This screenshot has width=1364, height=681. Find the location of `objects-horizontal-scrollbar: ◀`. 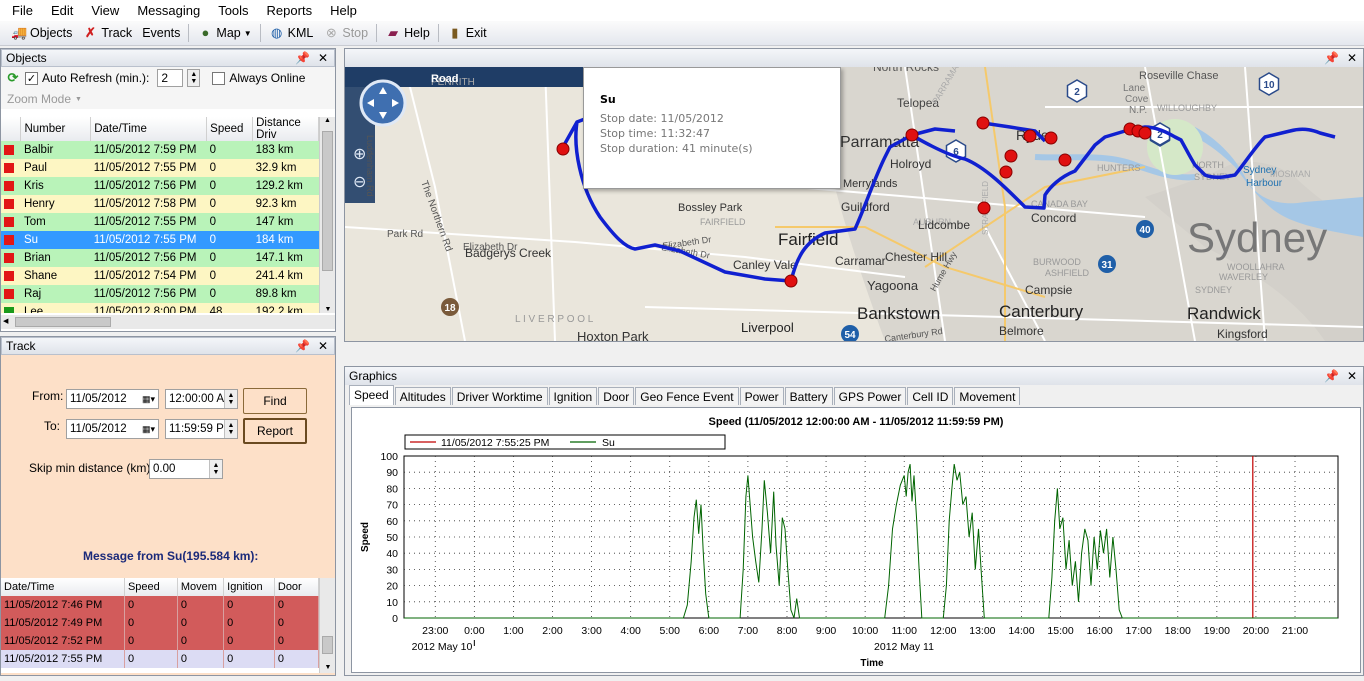

objects-horizontal-scrollbar: ◀ is located at coordinates (168, 322).